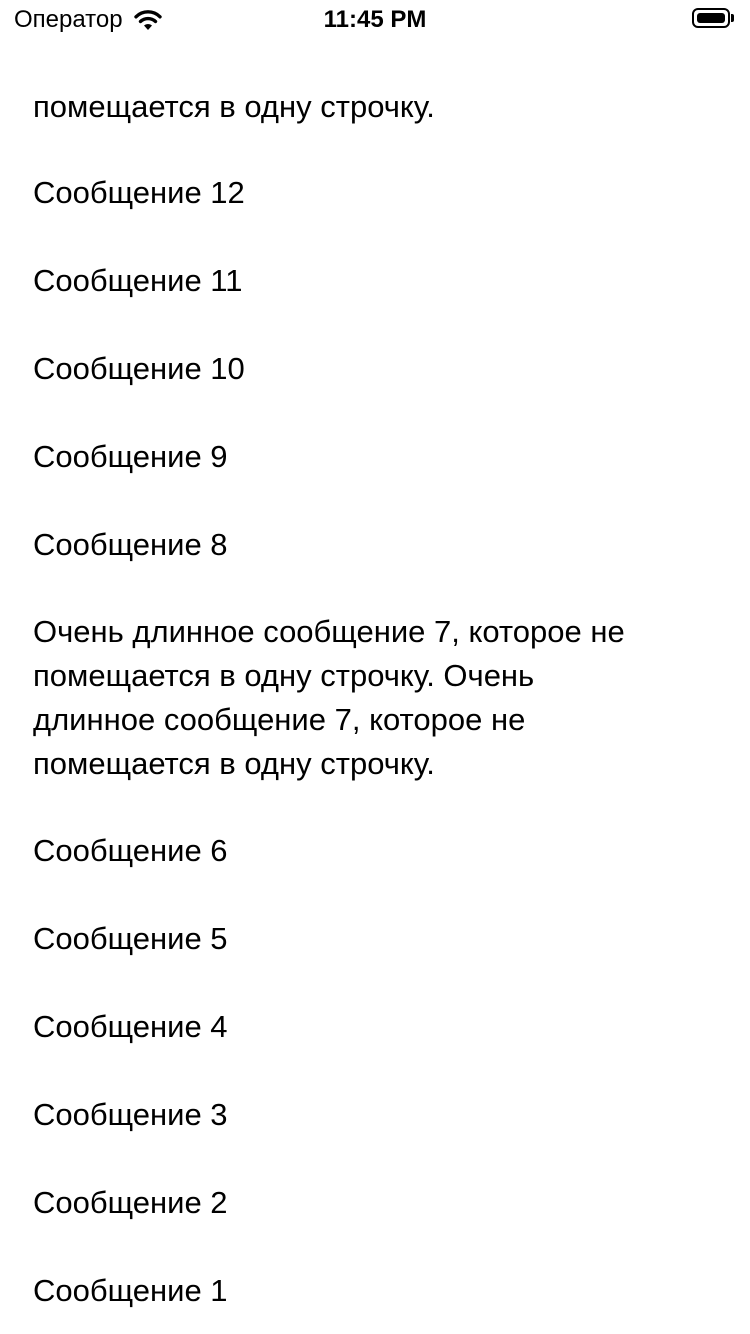  Describe the element at coordinates (732, 18) in the screenshot. I see `battery-tip` at that location.